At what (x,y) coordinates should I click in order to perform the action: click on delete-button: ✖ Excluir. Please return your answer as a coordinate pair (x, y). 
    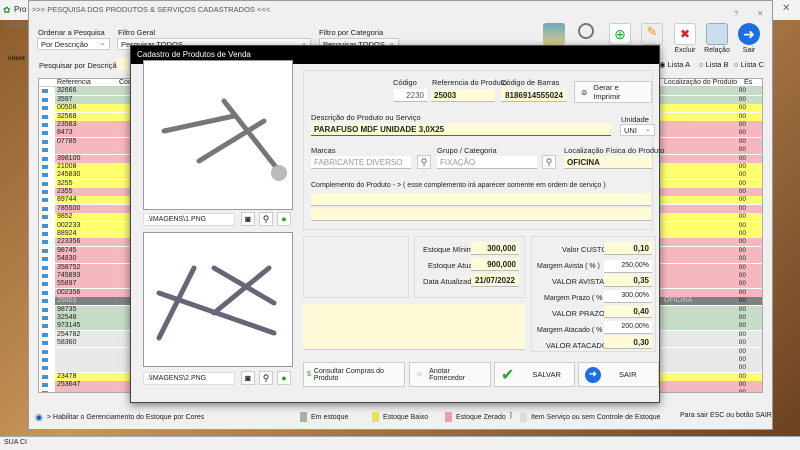
    Looking at the image, I should click on (685, 38).